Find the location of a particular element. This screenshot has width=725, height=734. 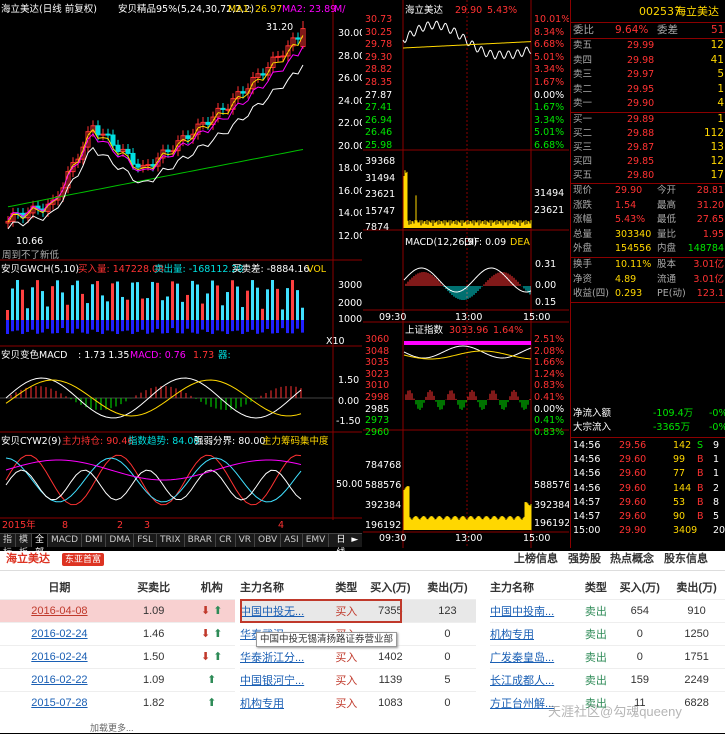

kline-y-tick: 14.00 is located at coordinates (350, 213).